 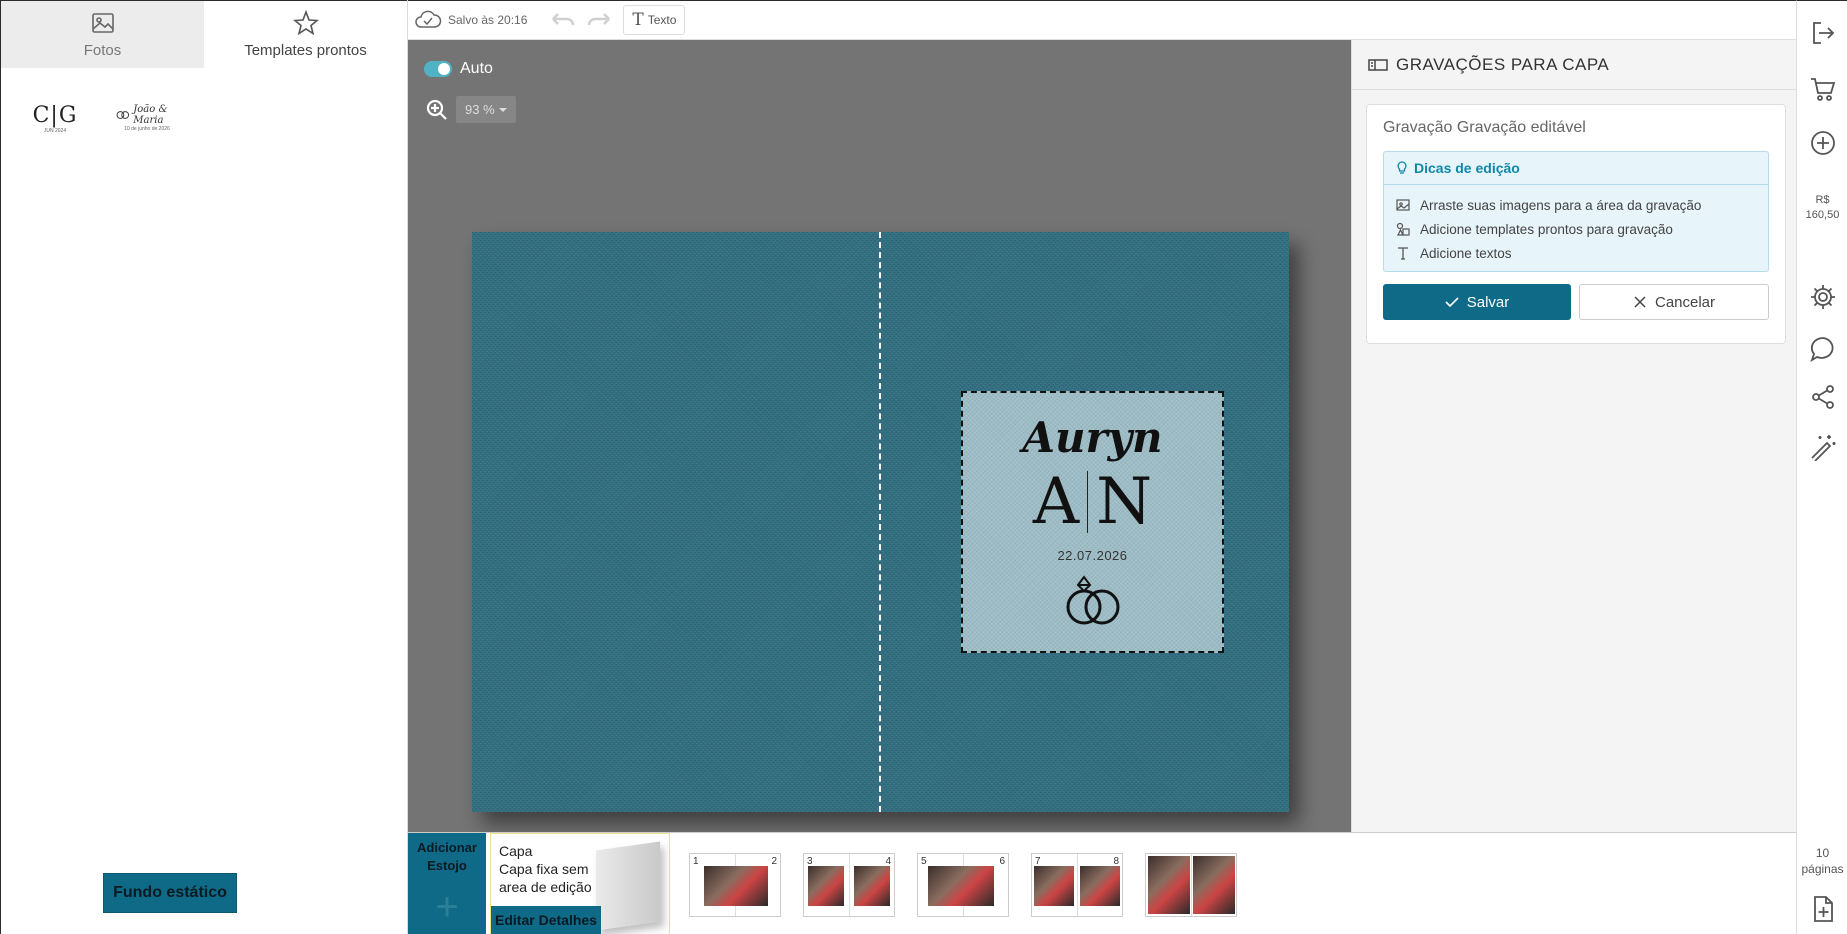 I want to click on zoom-select: 93 %, so click(x=486, y=109).